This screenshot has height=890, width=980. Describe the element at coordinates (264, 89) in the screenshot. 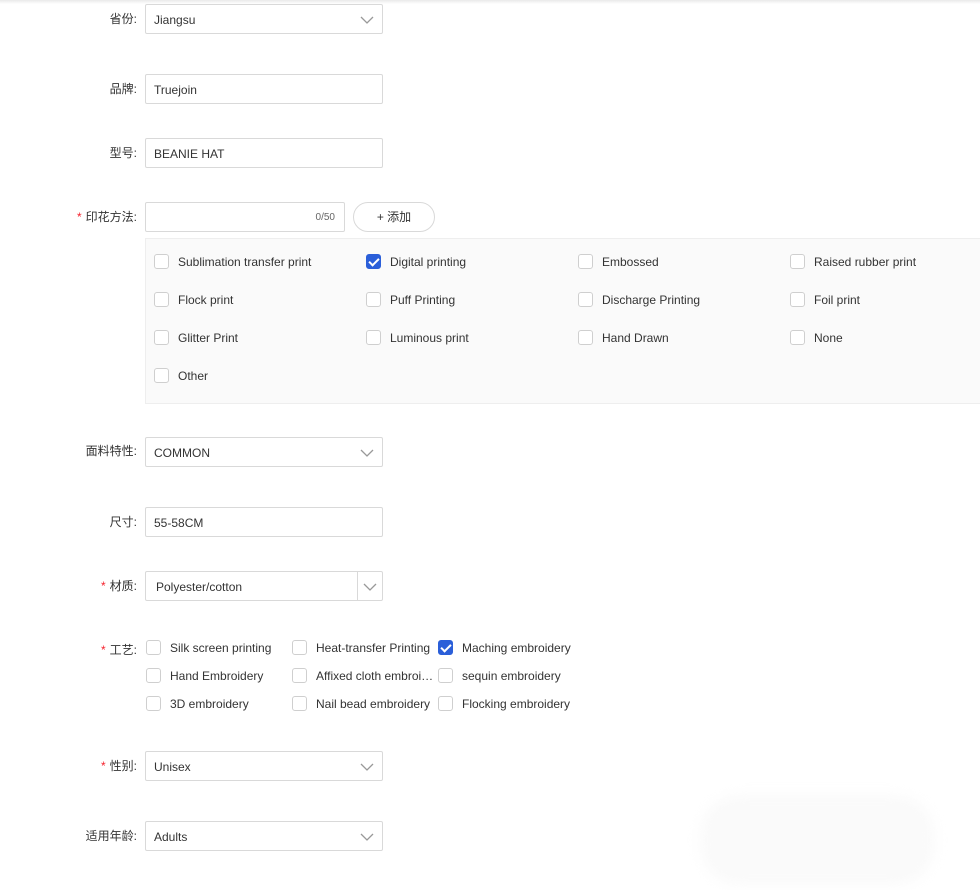

I see `brand-input: Truejoin` at that location.